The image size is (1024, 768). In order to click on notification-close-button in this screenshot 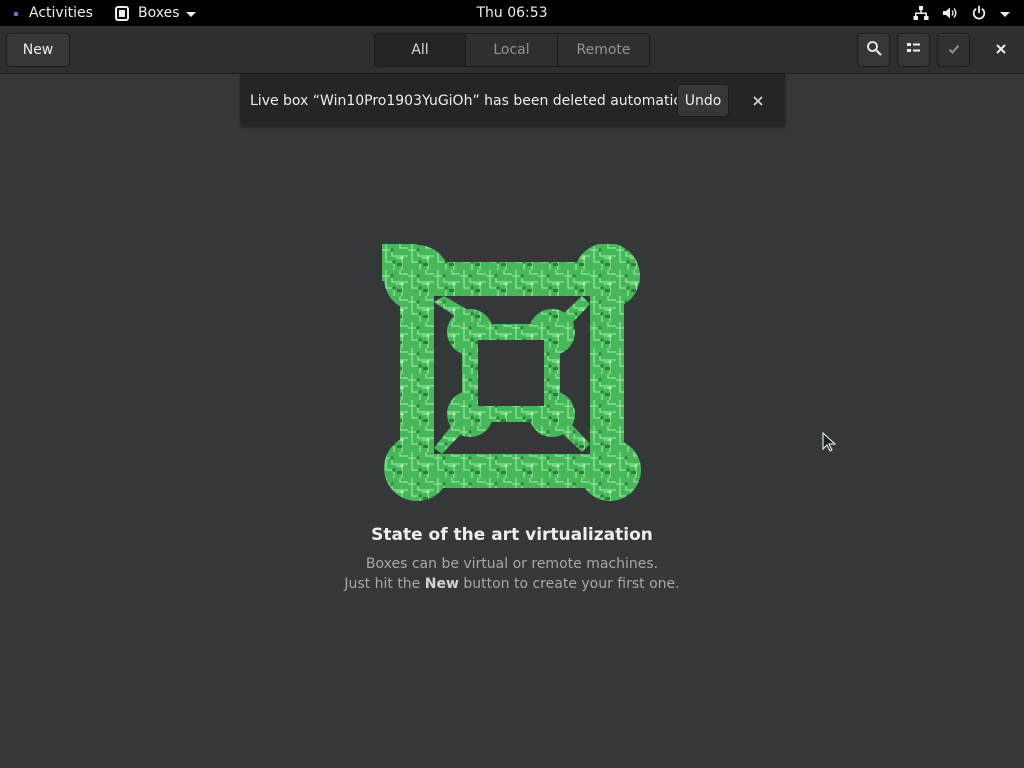, I will do `click(758, 100)`.